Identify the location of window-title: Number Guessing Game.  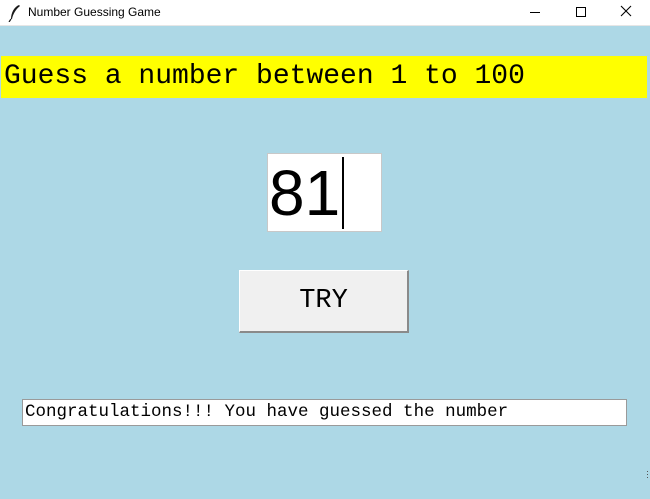
(94, 12).